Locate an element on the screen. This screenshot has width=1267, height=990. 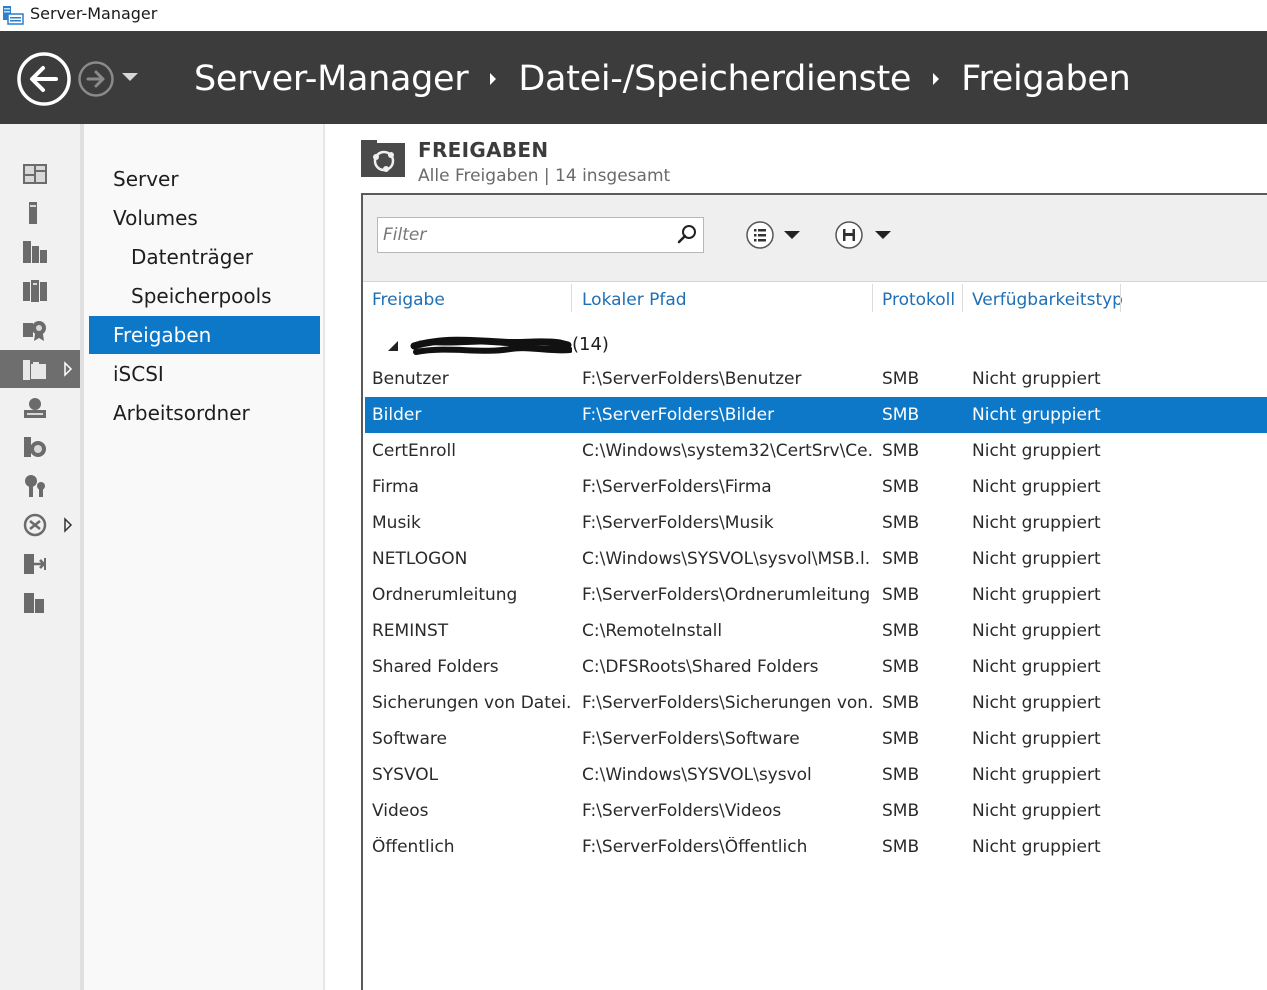
rail-file-storage is located at coordinates (40, 369).